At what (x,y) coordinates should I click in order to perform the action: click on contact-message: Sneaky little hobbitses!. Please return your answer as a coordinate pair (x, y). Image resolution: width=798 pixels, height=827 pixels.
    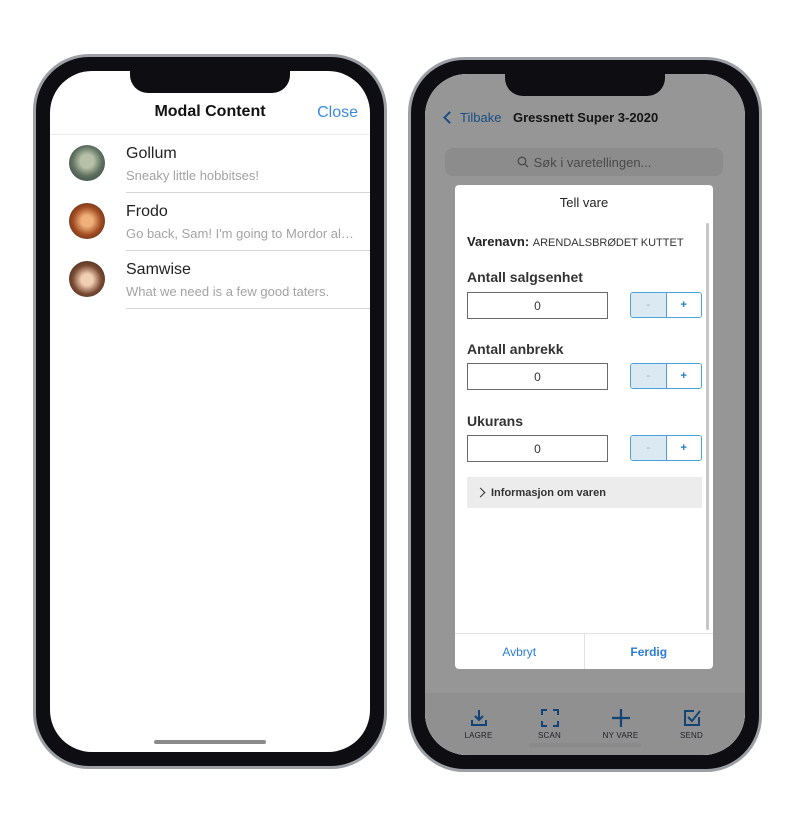
    Looking at the image, I should click on (192, 175).